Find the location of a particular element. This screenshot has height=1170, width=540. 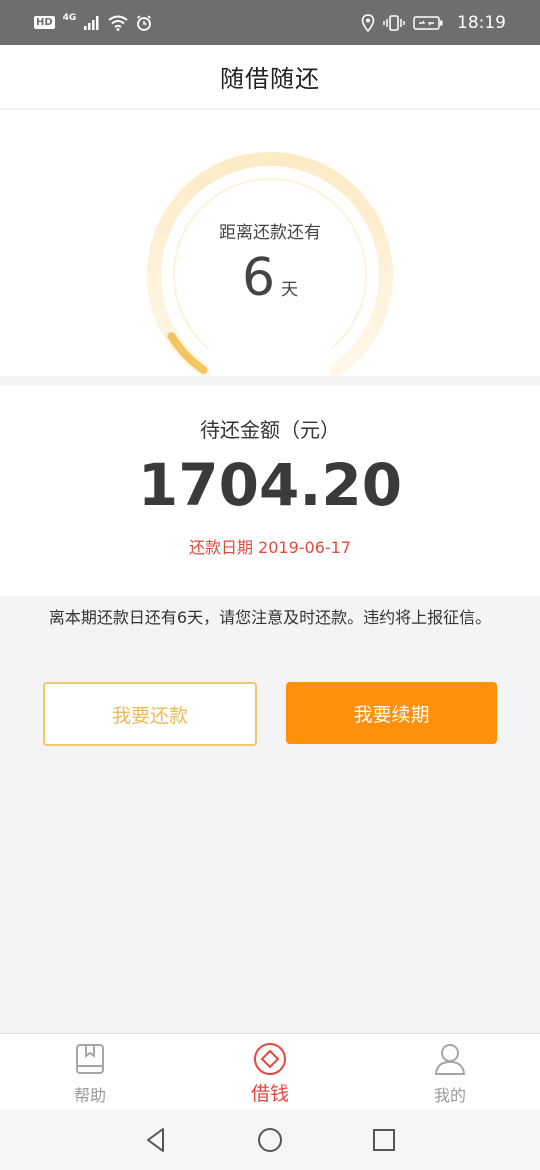

vibrate-icon is located at coordinates (394, 22).